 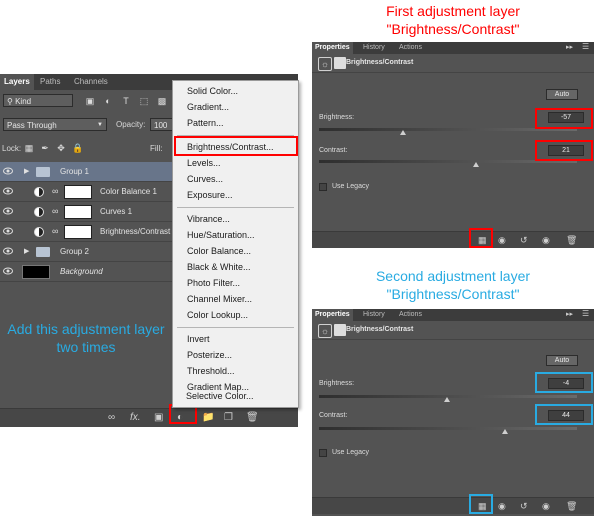 What do you see at coordinates (337, 383) in the screenshot?
I see `brightness-label: Brightness:` at bounding box center [337, 383].